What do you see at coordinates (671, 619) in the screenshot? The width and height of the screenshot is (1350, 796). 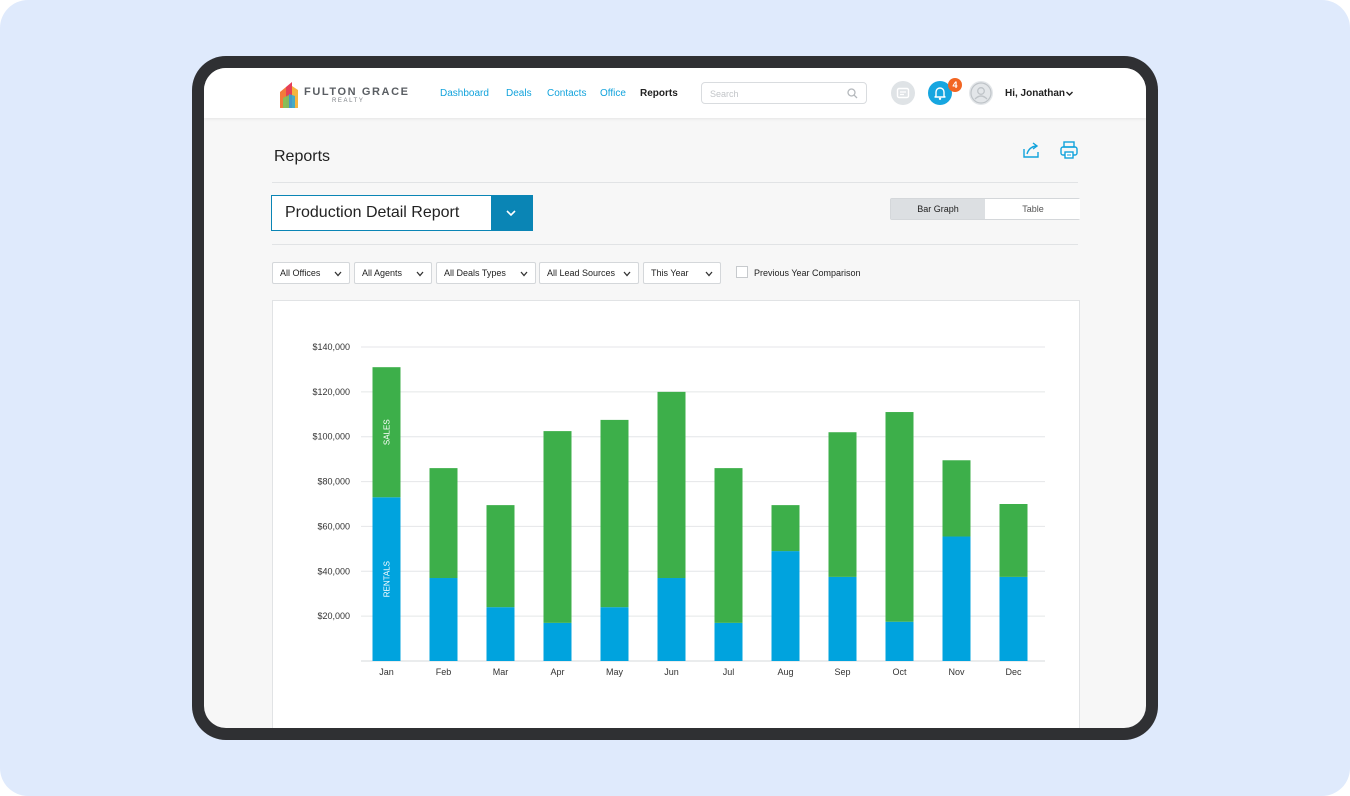 I see `bar-rentals-jun` at bounding box center [671, 619].